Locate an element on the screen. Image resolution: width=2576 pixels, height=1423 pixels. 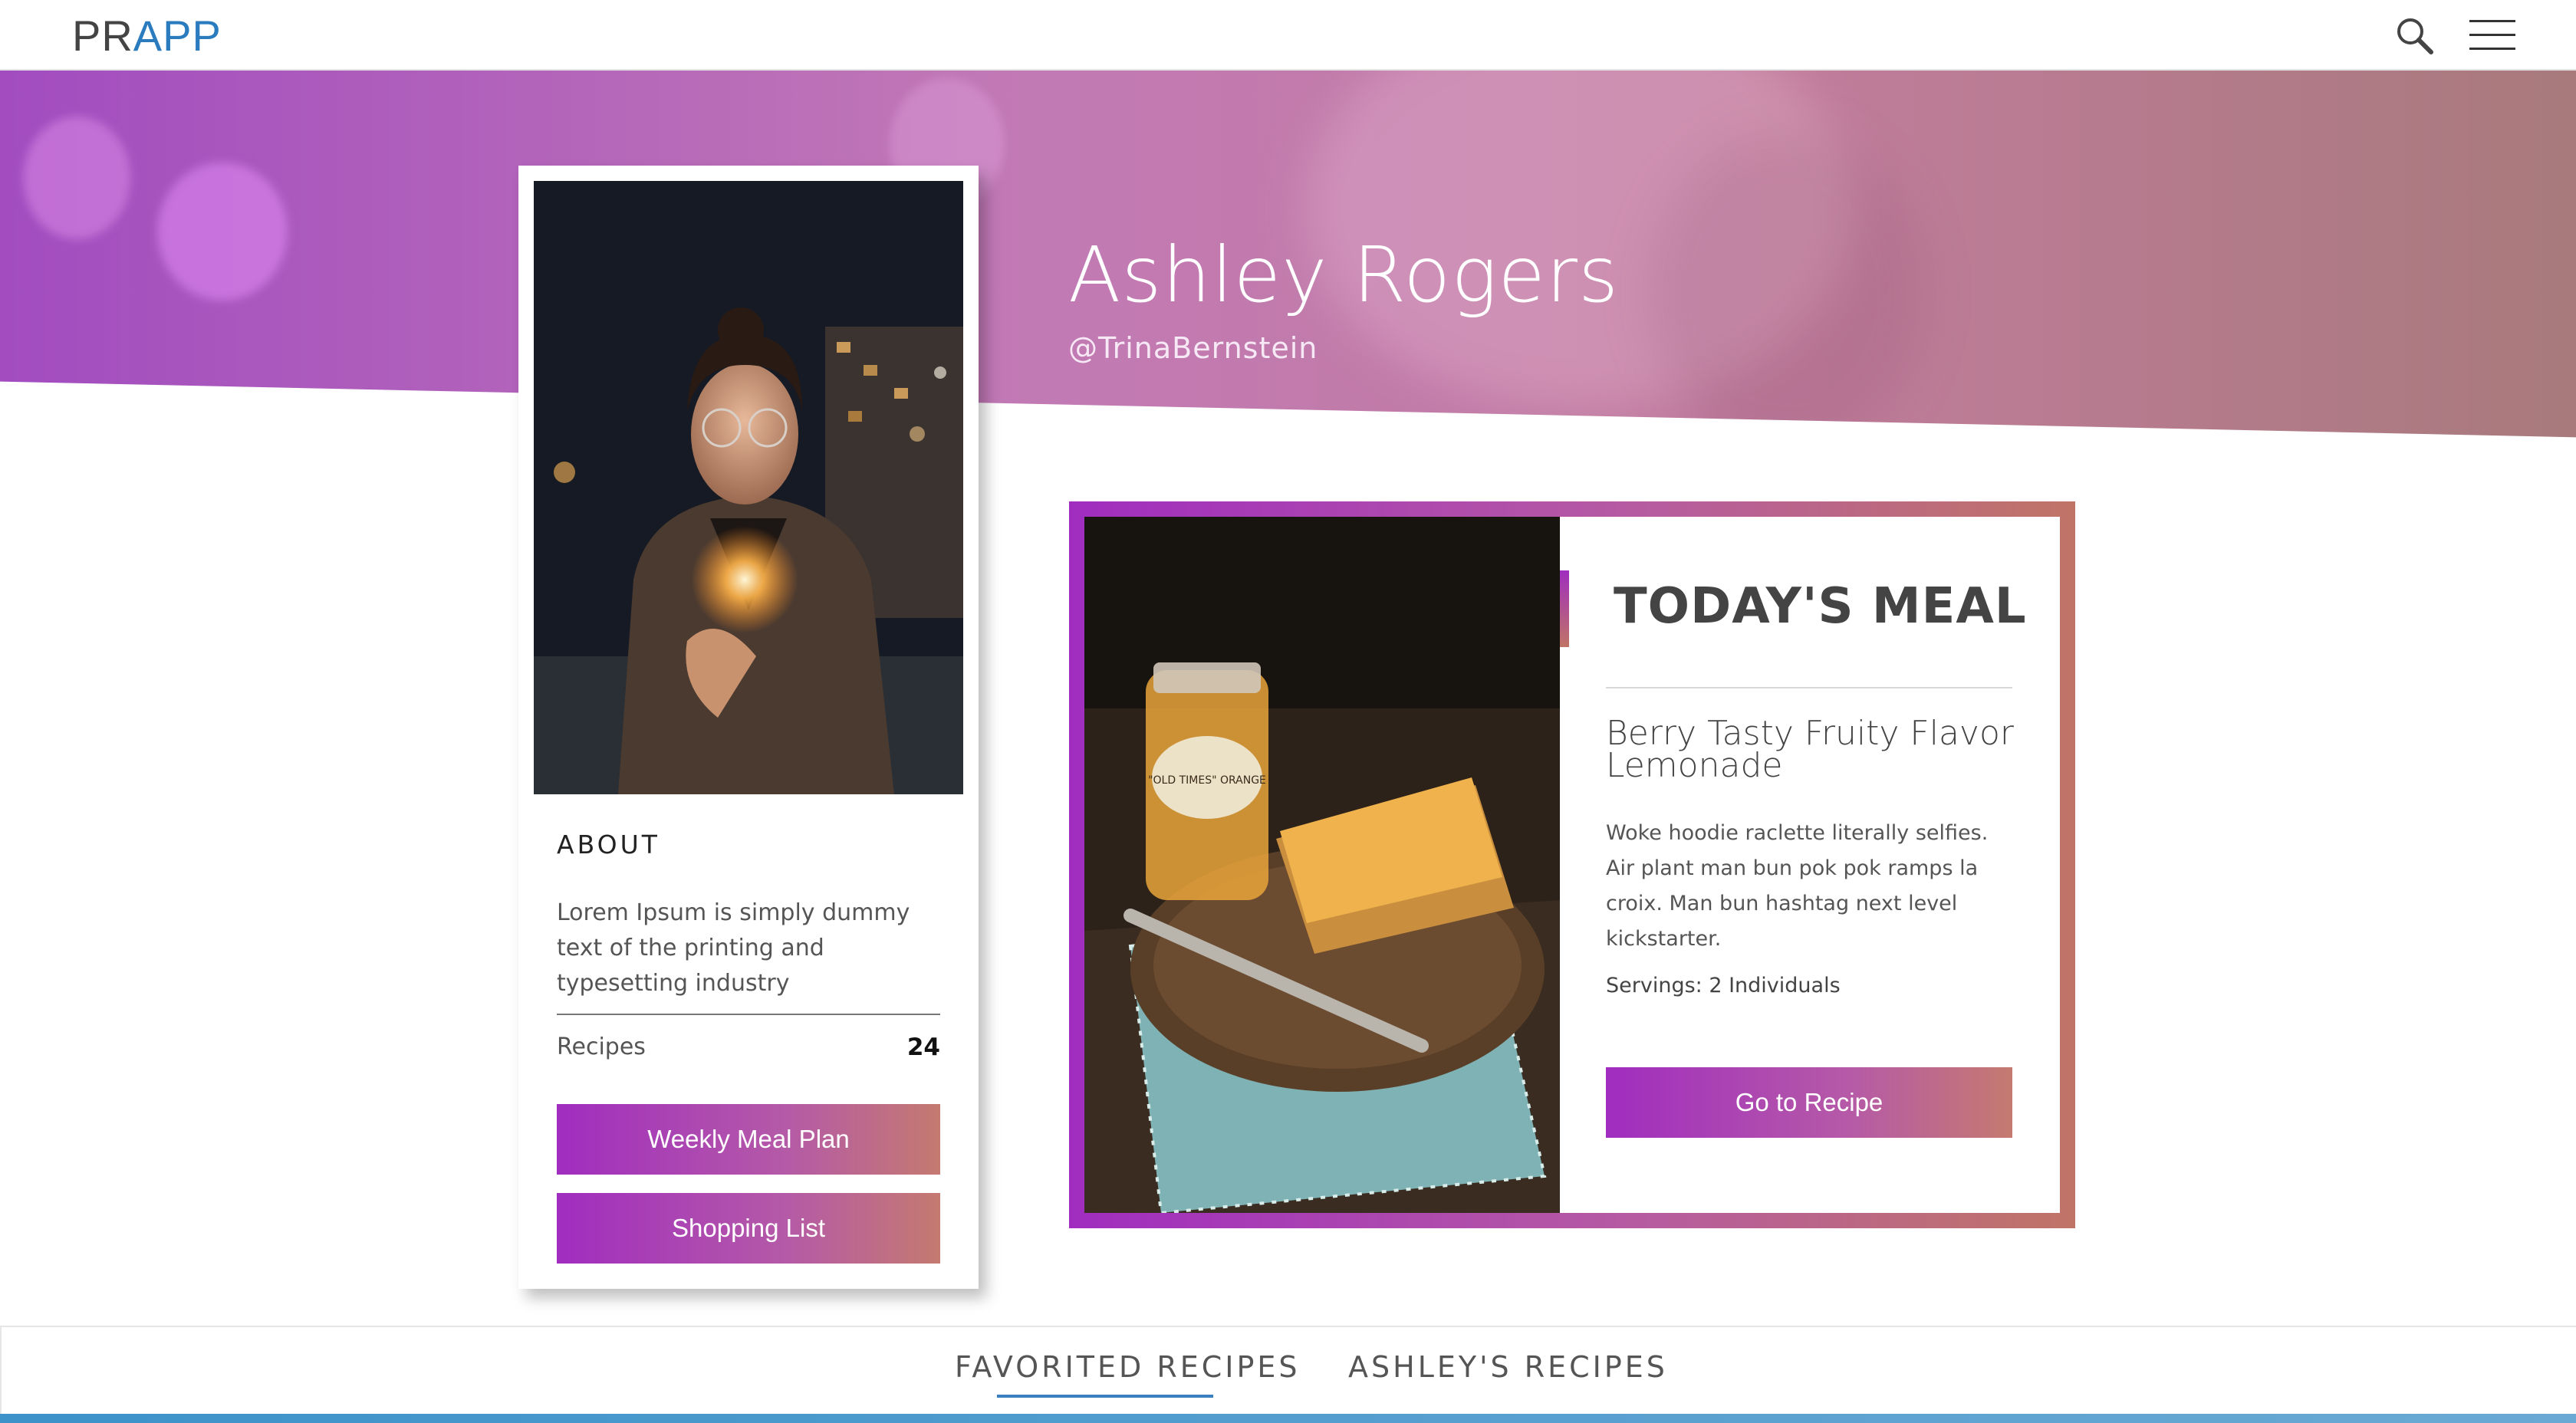
recipes-tab-bar: FAVORITED RECIPES ASHLEY'S RECIPES is located at coordinates (1288, 1375).